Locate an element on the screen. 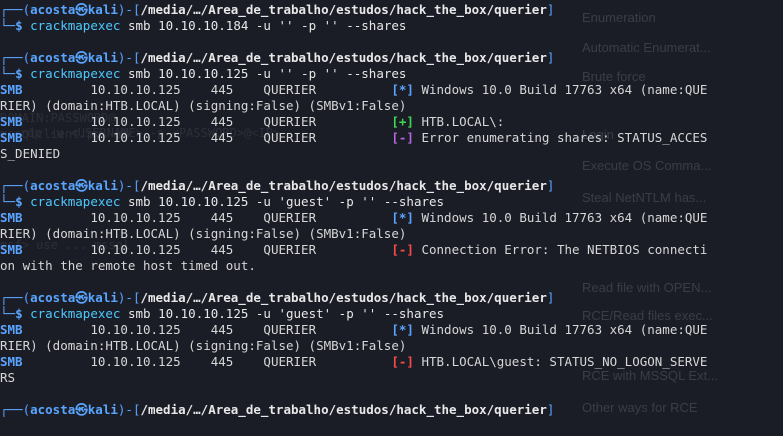 The image size is (783, 436). command-args: smb 10.10.10.125 -u '' -p '' --shares is located at coordinates (267, 73).